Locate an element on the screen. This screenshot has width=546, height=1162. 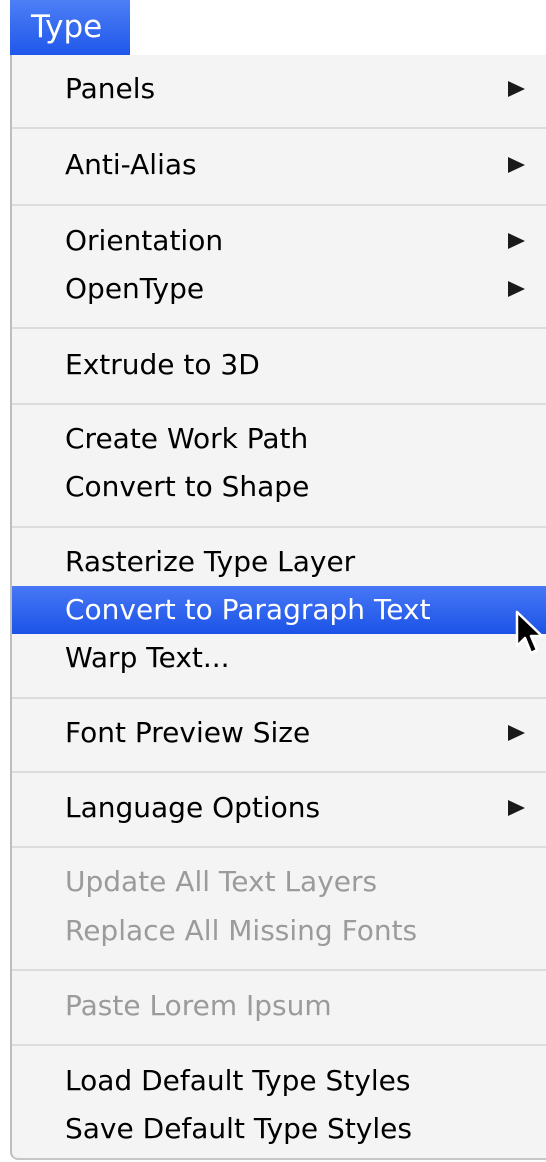
menu-title-type: Type is located at coordinates (70, 27).